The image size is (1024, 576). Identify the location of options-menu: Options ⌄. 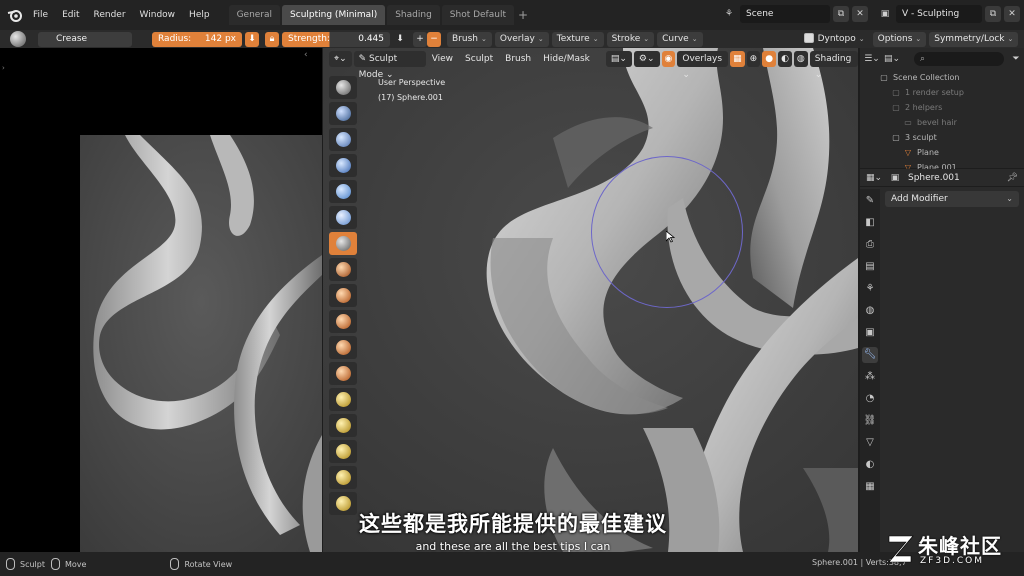
(899, 39).